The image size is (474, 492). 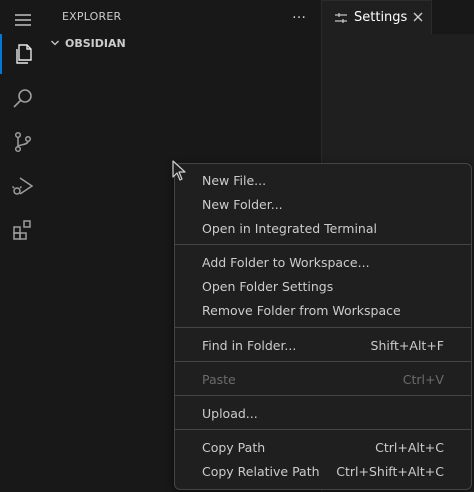 I want to click on menu-item-copy-relative-path: Copy Relative Path Ctrl+Shift+Alt+C, so click(x=323, y=471).